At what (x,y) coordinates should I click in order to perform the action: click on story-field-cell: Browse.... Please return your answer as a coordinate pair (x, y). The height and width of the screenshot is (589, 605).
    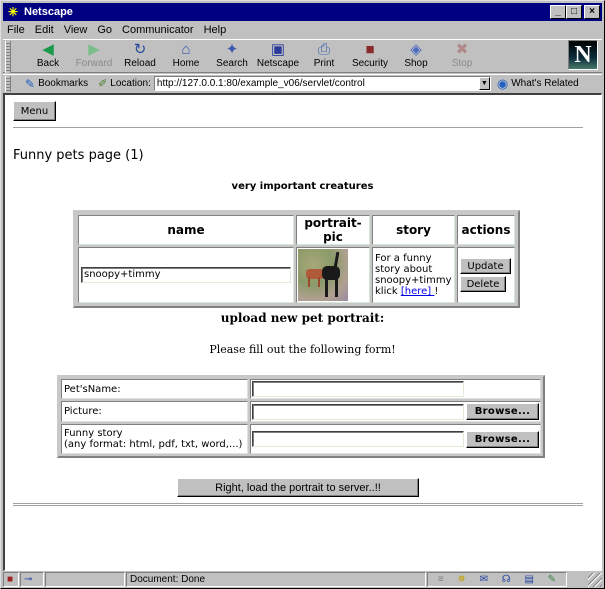
    Looking at the image, I should click on (395, 439).